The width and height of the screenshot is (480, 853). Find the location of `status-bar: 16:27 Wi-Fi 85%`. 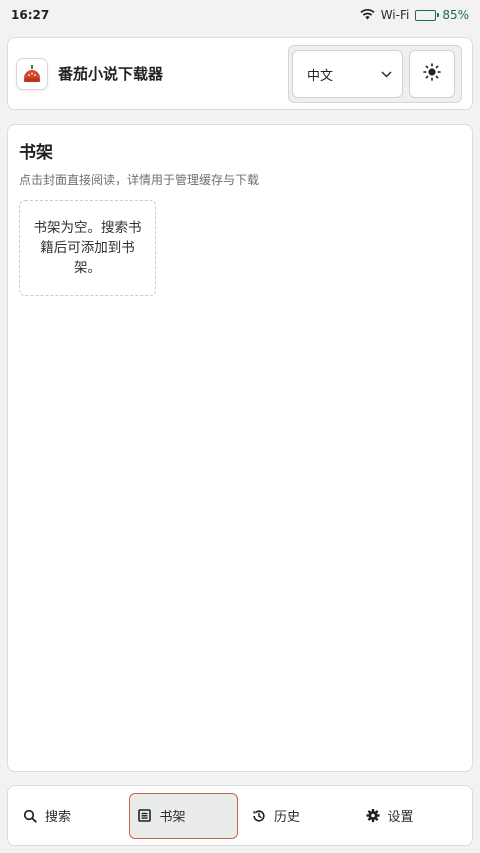

status-bar: 16:27 Wi-Fi 85% is located at coordinates (240, 15).